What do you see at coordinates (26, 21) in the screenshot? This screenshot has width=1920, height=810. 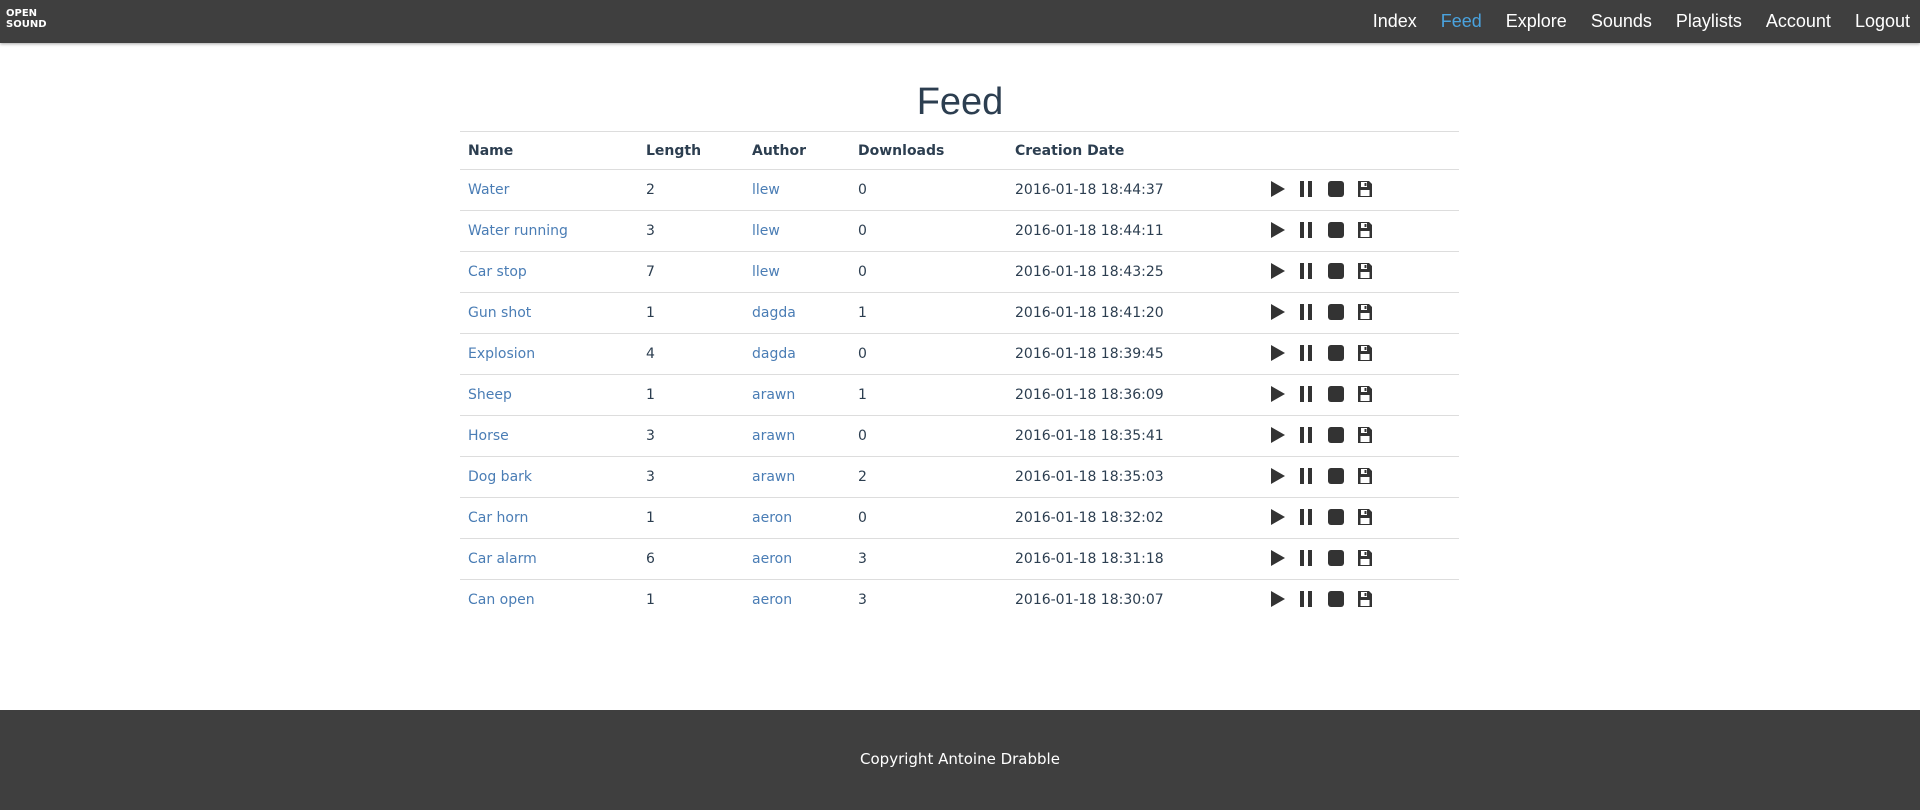 I see `opensound-logo: OPEN SOUND` at bounding box center [26, 21].